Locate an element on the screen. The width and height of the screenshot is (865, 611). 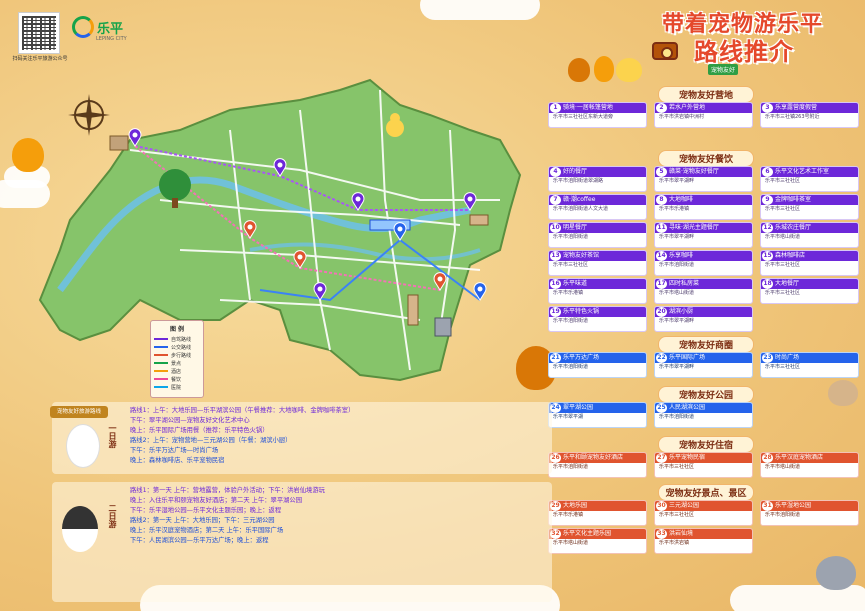
poi-card: 22 乐平国际广场 乐平市翠平湖畔 is located at coordinates (703, 365).